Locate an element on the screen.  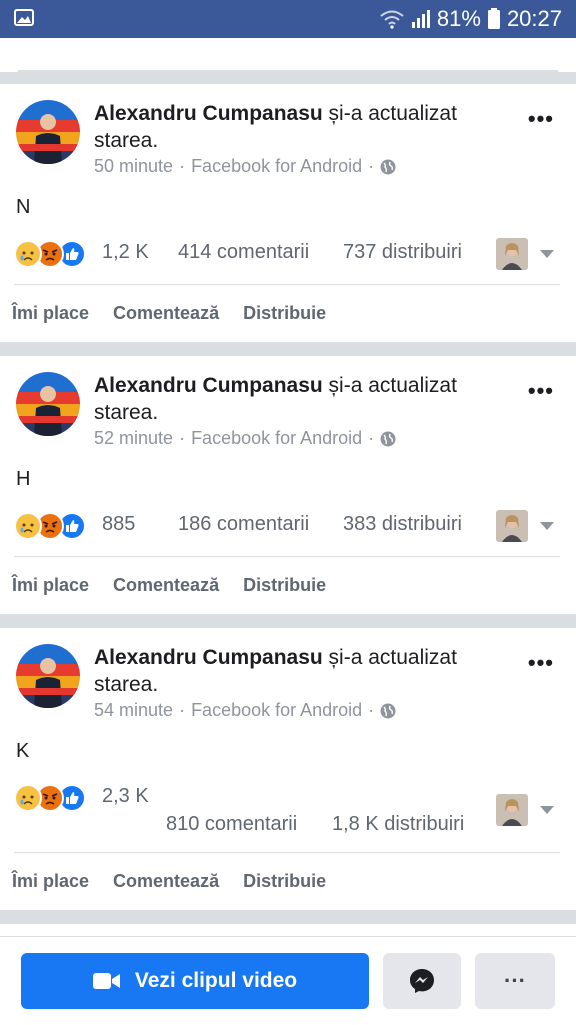
share-count: 737 distribuiri is located at coordinates (402, 252).